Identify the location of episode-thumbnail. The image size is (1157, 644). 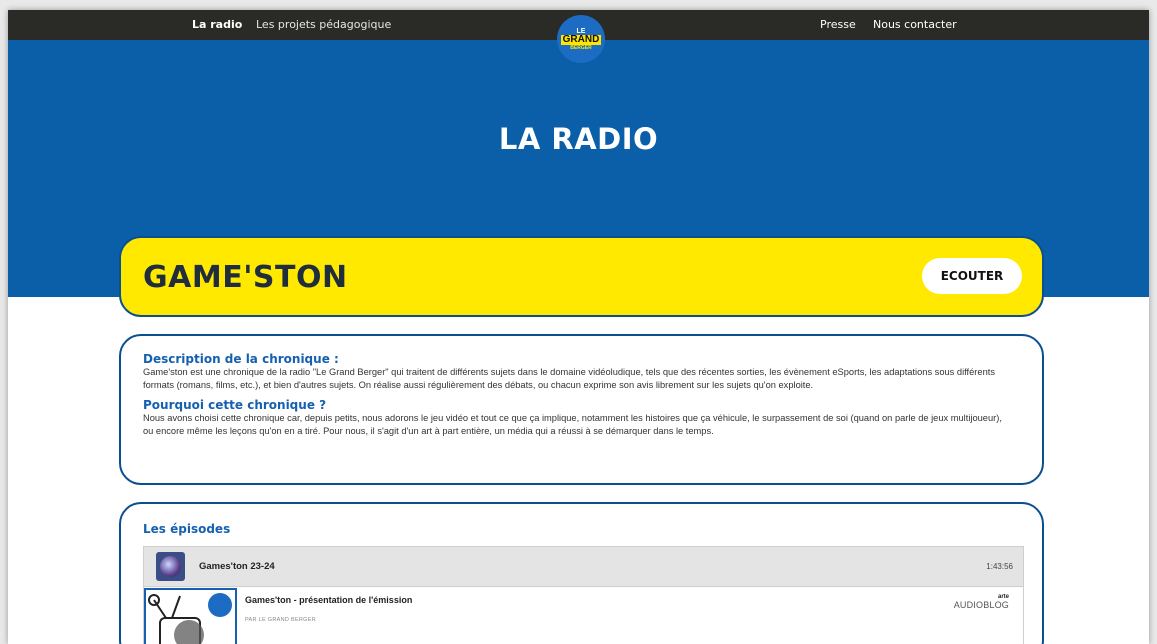
(190, 616).